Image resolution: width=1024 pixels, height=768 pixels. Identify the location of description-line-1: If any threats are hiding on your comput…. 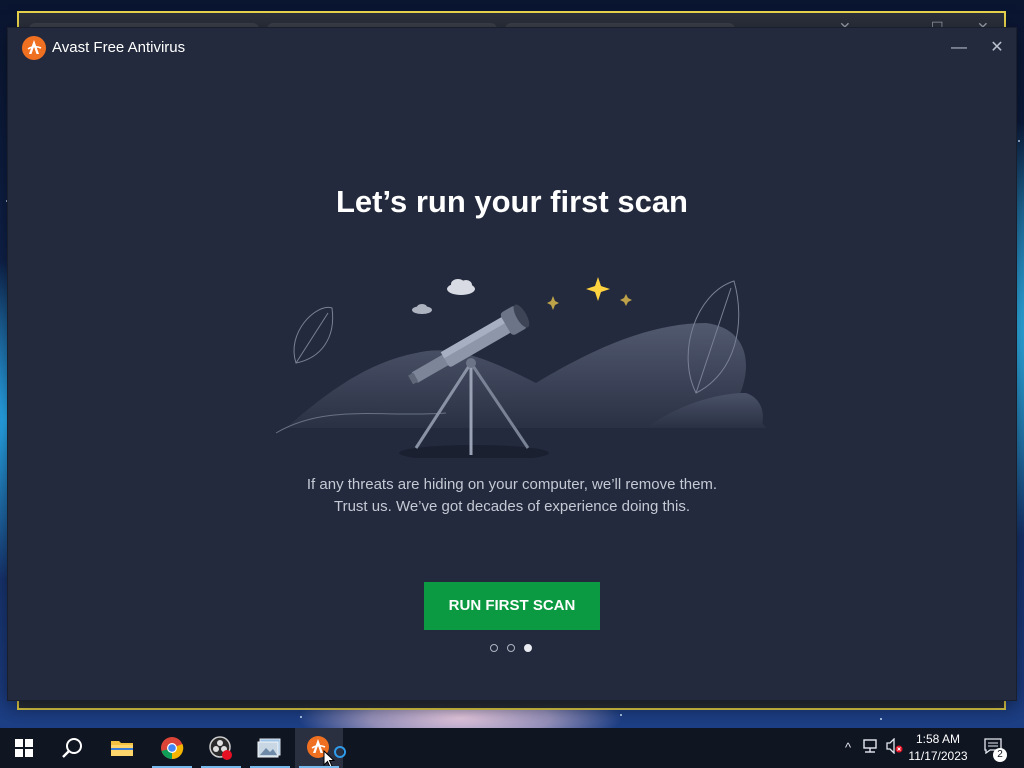
(512, 484).